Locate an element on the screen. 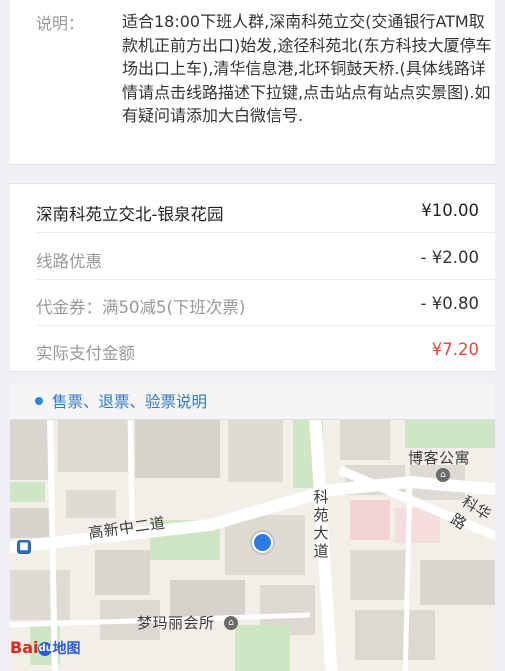 The image size is (505, 671). route-name: 深南科苑立交北-银泉花园 is located at coordinates (130, 214).